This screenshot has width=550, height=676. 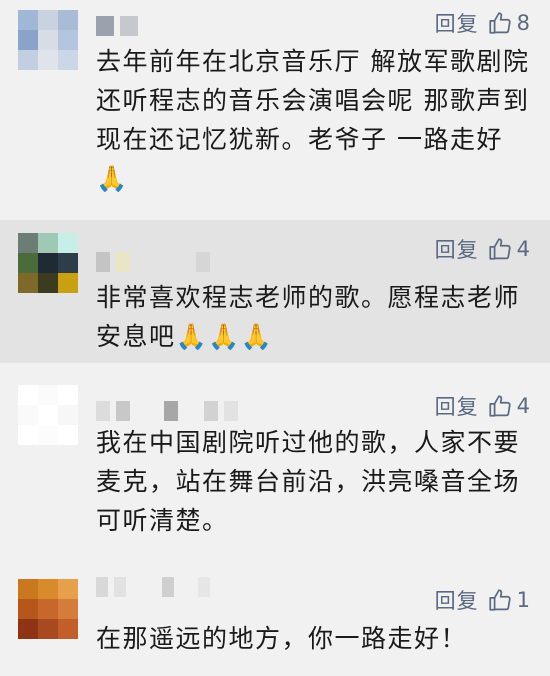 I want to click on comment-body: 我在中国剧院听过他的歌，人家不要麦克，站在舞台前沿，洪亮嗓音全场可听清楚。, so click(x=308, y=481).